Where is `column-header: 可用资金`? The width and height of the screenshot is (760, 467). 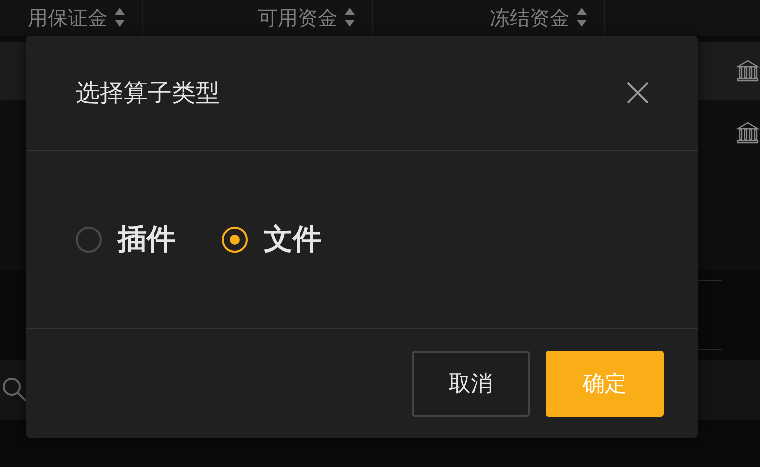
column-header: 可用资金 is located at coordinates (298, 18).